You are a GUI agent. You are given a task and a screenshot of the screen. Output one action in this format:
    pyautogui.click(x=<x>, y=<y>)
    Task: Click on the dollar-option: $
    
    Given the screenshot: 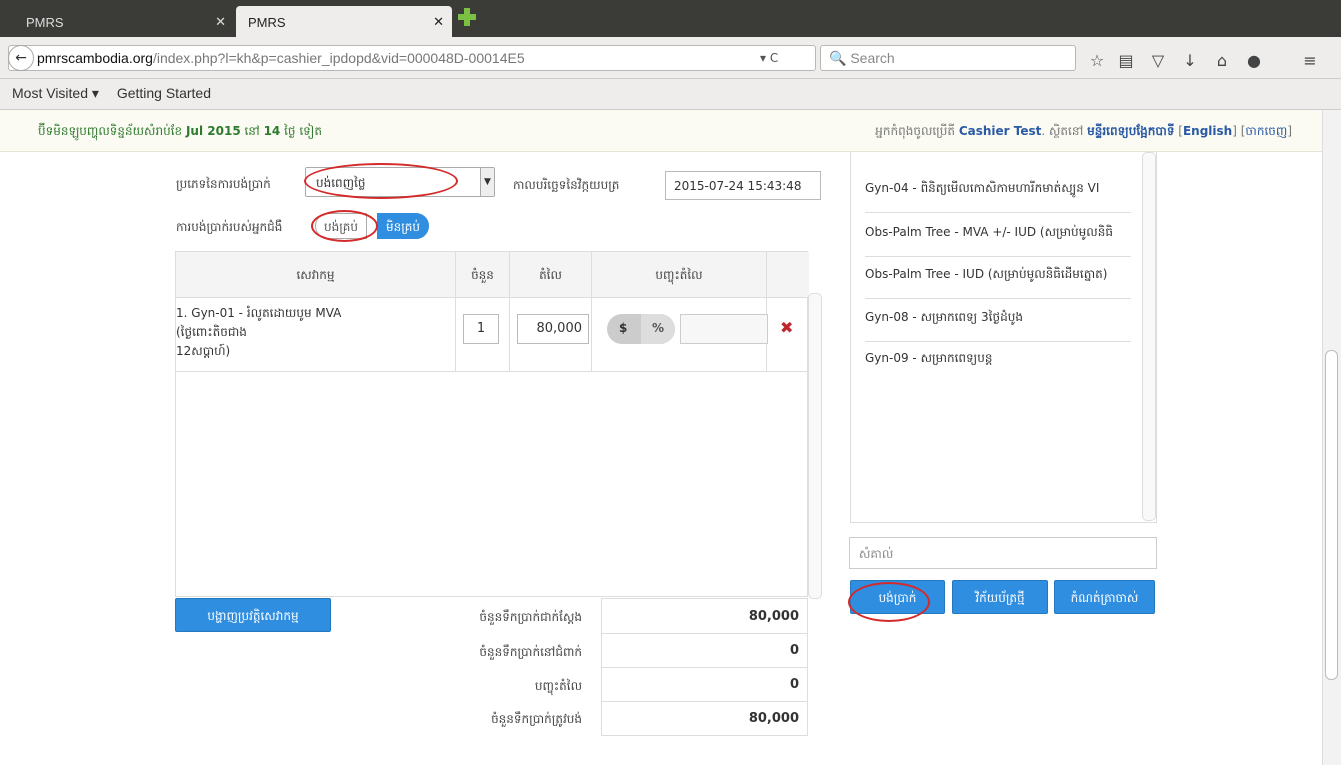 What is the action you would take?
    pyautogui.click(x=623, y=328)
    